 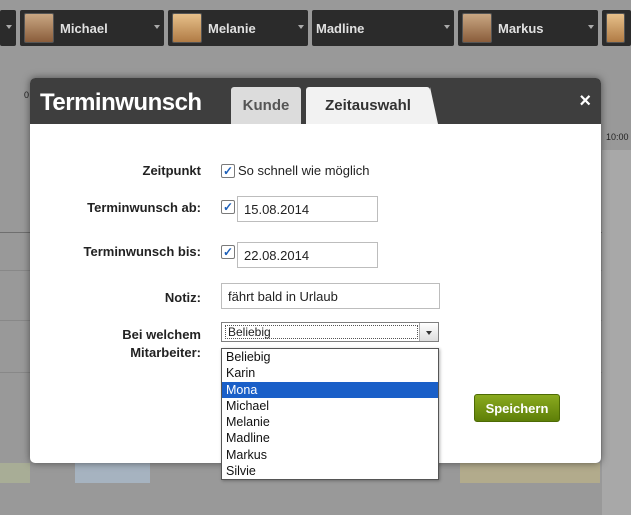 What do you see at coordinates (330, 332) in the screenshot?
I see `employee-select: Beliebig` at bounding box center [330, 332].